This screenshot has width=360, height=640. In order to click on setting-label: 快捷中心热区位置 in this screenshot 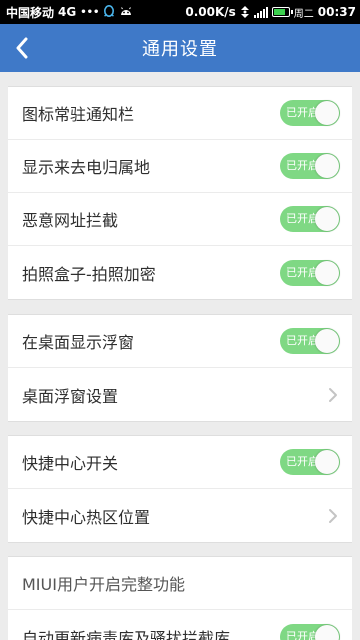, I will do `click(86, 517)`.